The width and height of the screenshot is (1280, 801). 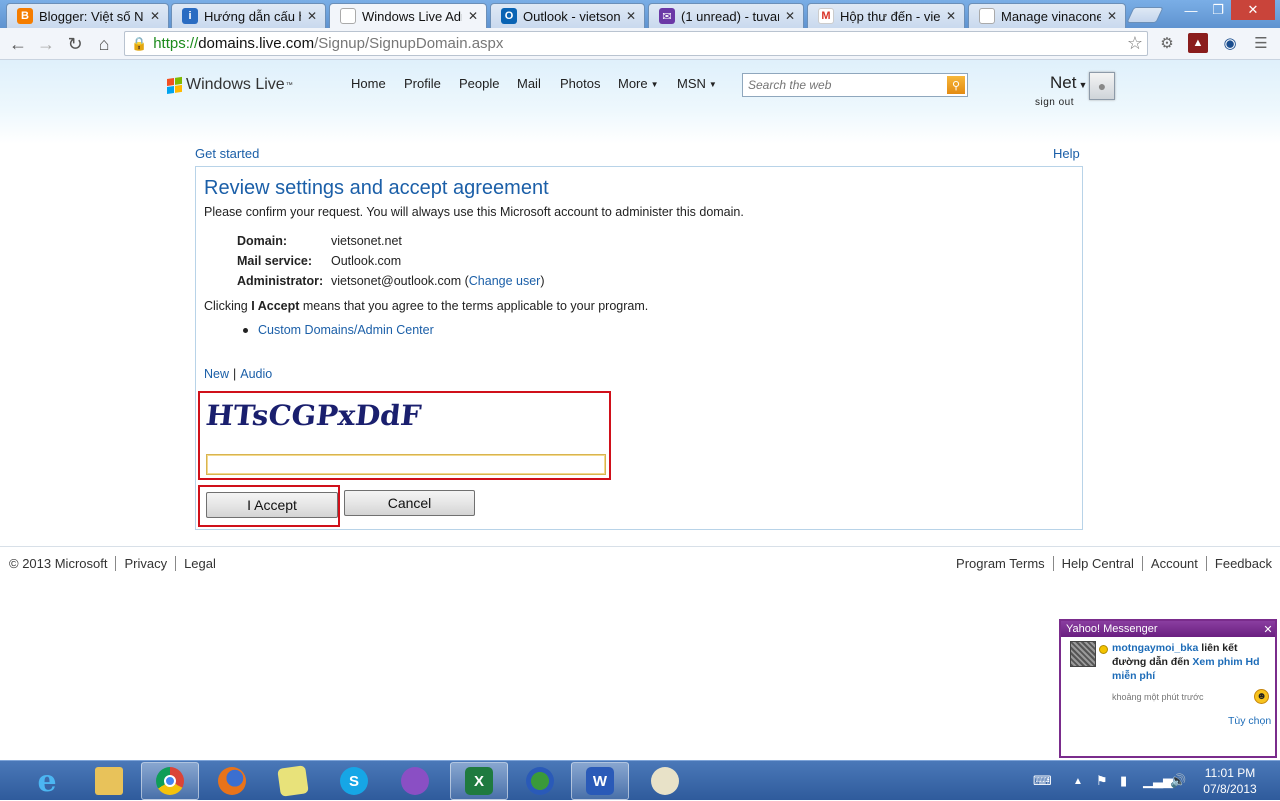 I want to click on action-center-icon: ⚑, so click(x=1102, y=781).